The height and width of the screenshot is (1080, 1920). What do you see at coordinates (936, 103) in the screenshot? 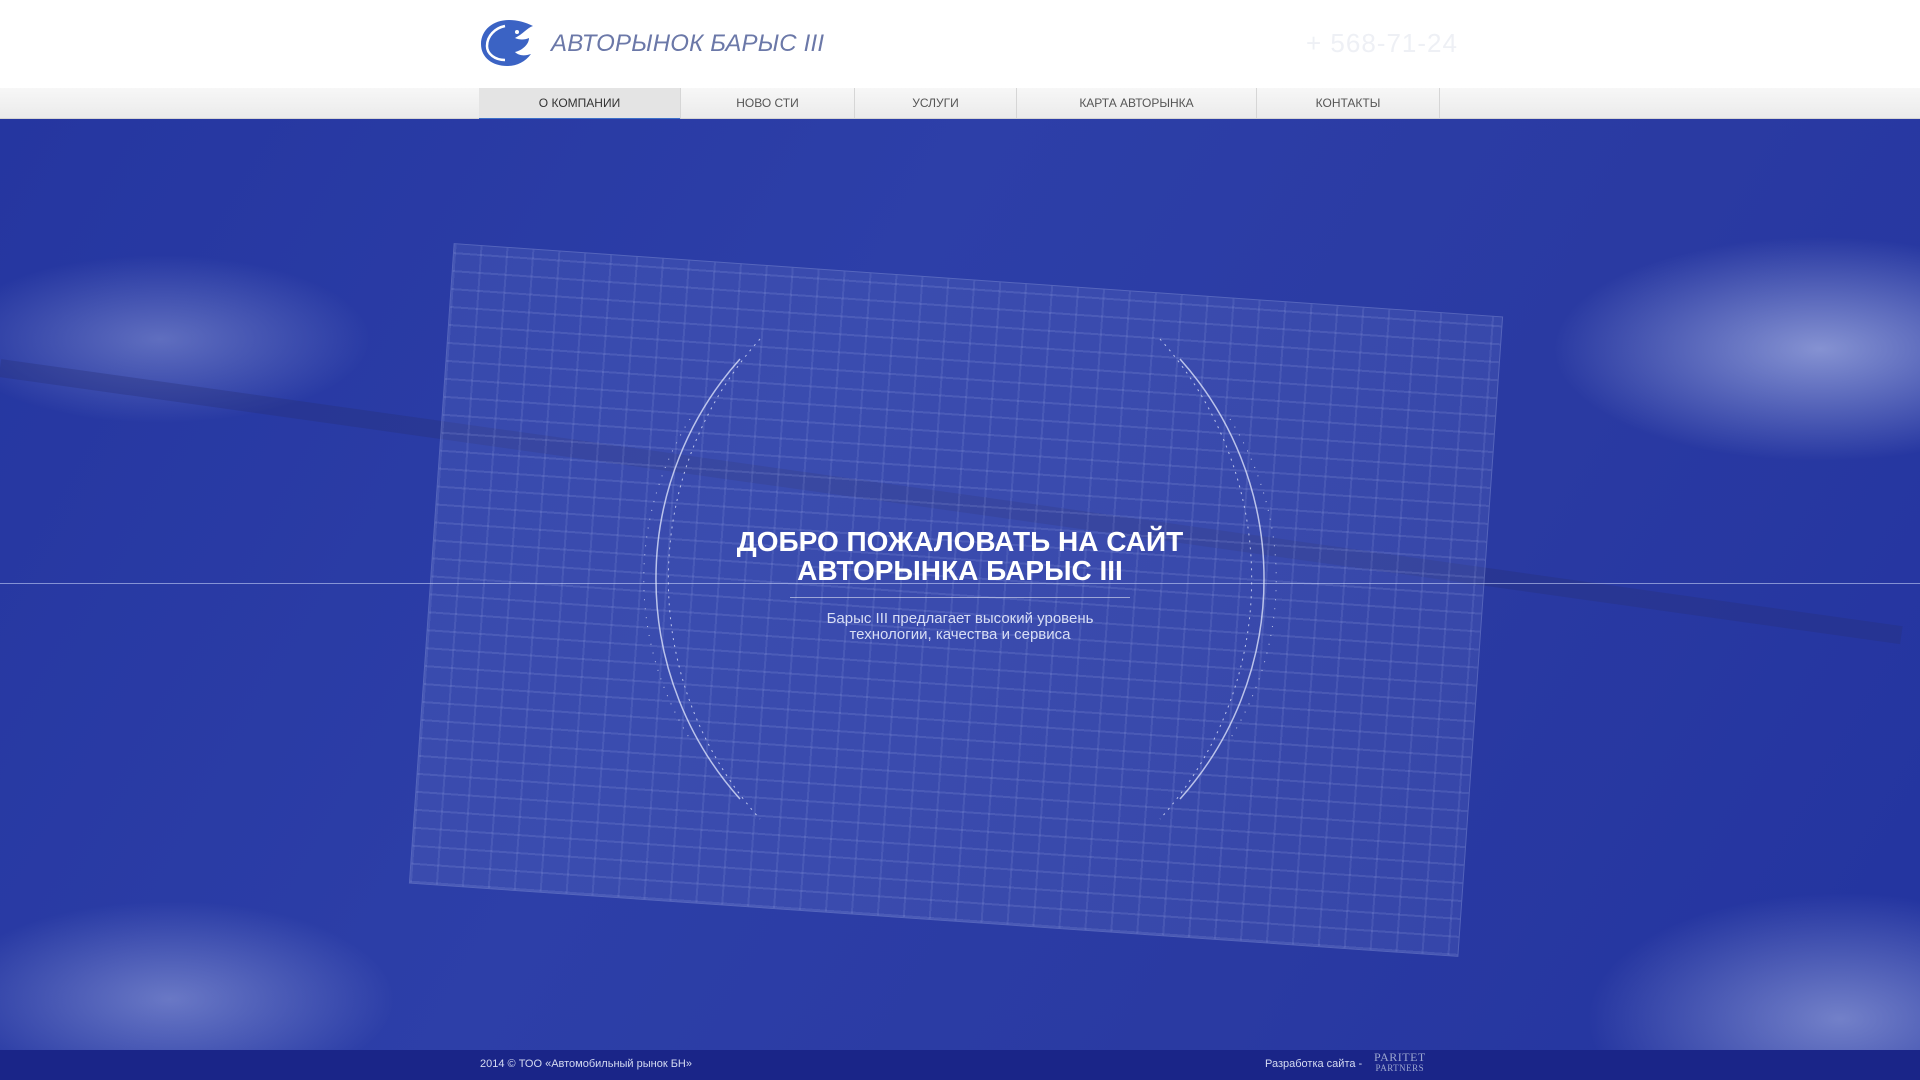
I see `nav-item-services: УСЛУГИ` at bounding box center [936, 103].